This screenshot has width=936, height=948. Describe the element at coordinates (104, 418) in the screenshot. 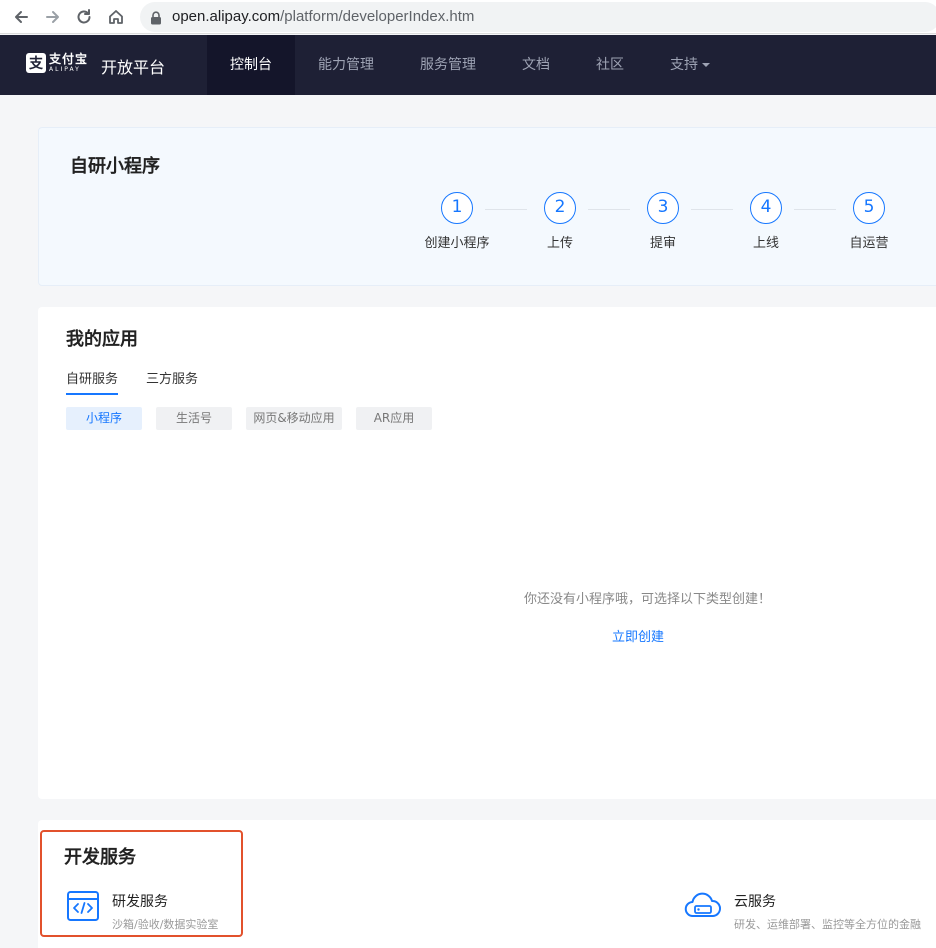

I see `chip-miniapp: 小程序` at that location.